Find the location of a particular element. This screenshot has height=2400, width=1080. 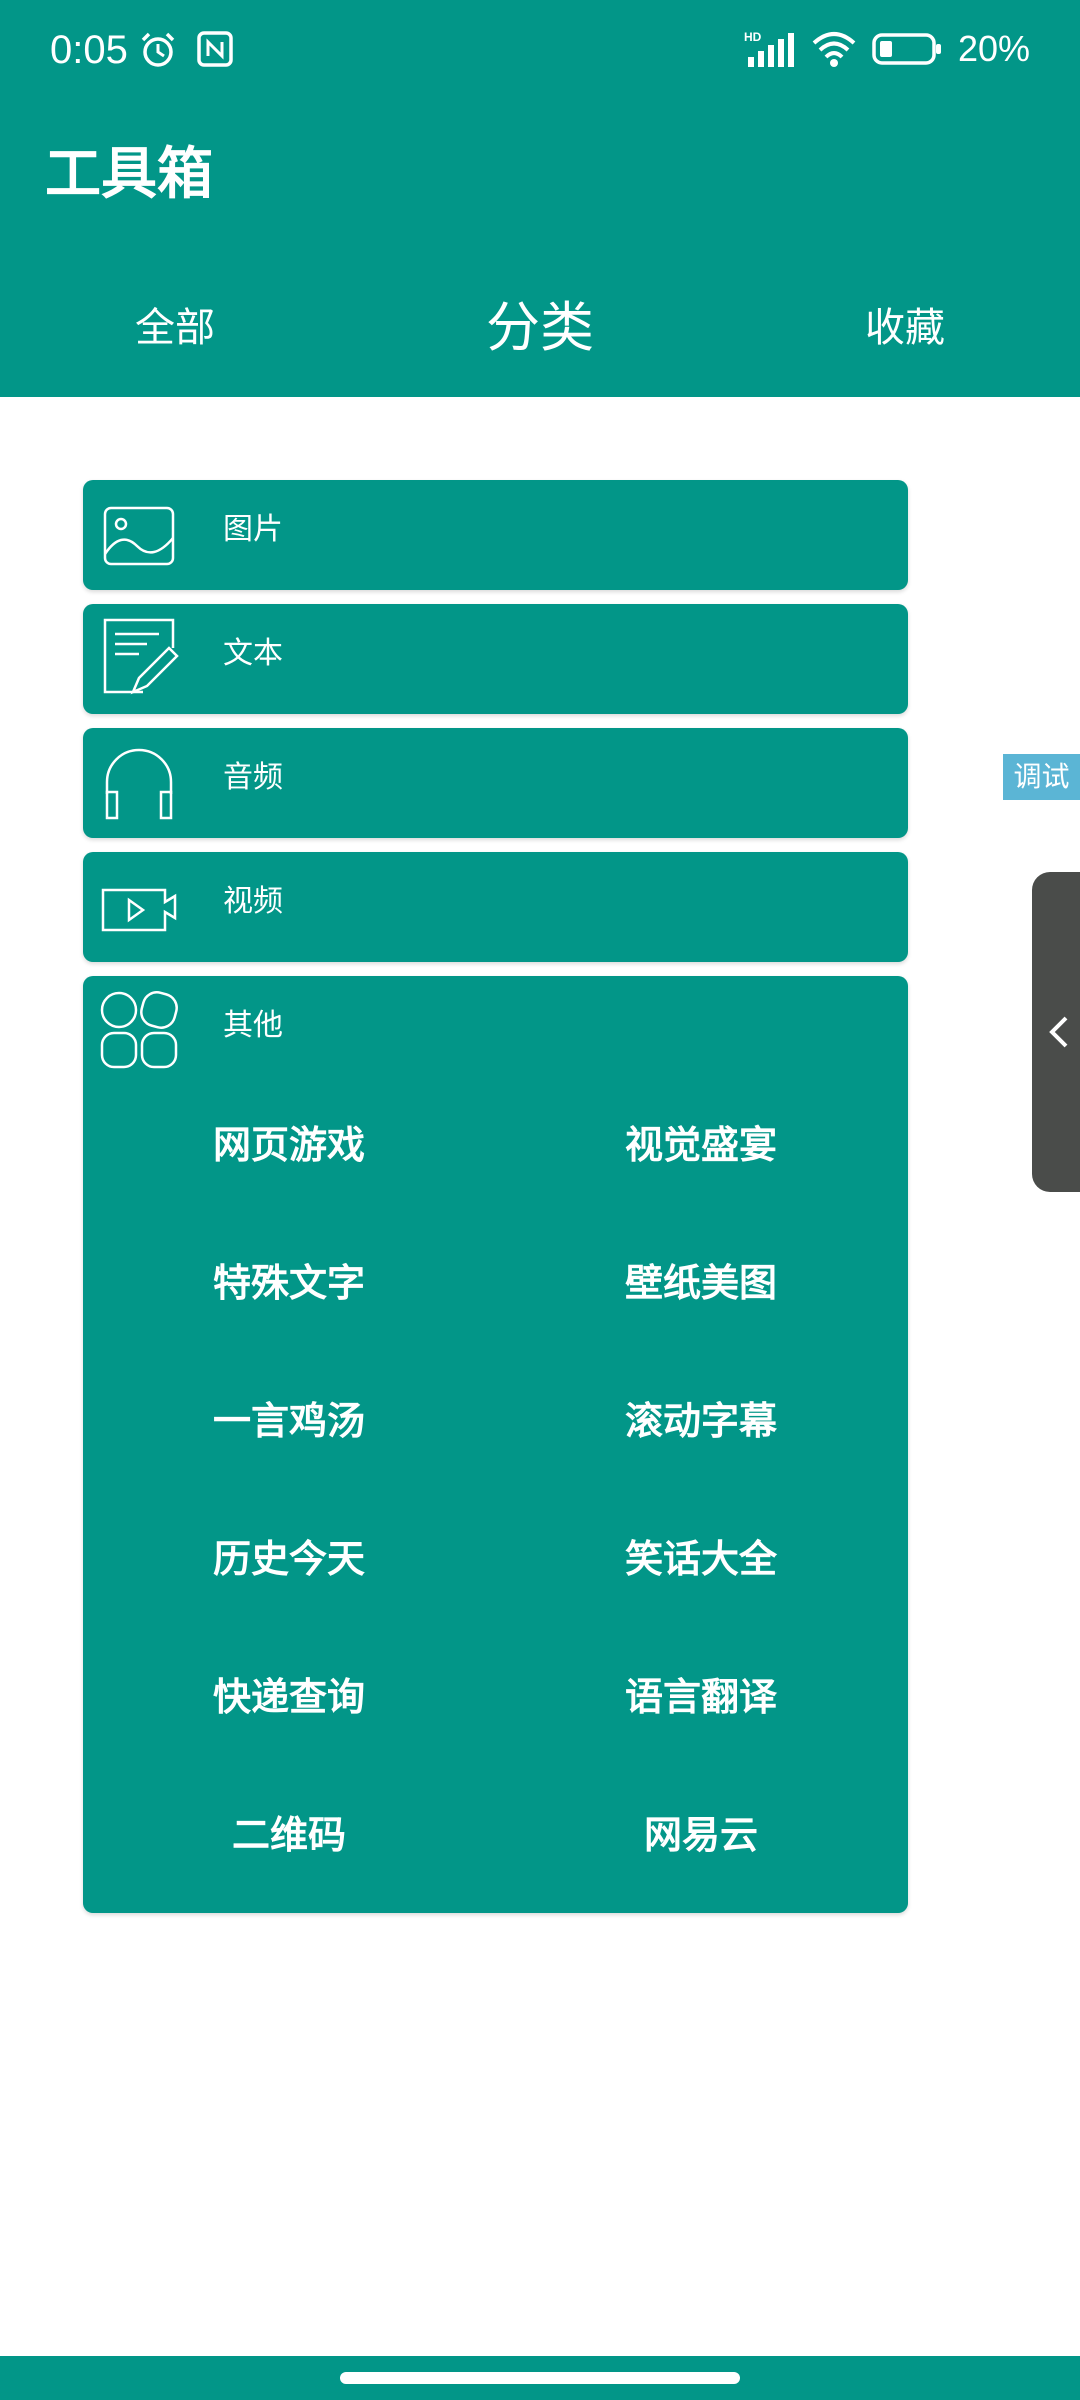

status-right-icons: HD 20% is located at coordinates (887, 49).